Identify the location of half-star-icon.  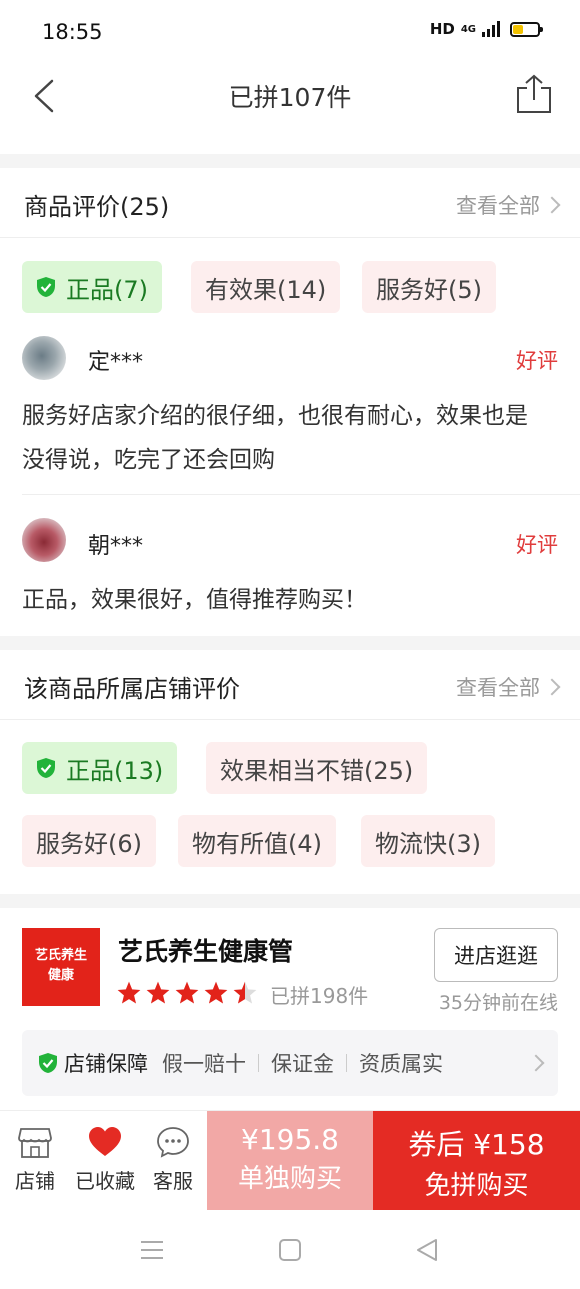
(245, 992).